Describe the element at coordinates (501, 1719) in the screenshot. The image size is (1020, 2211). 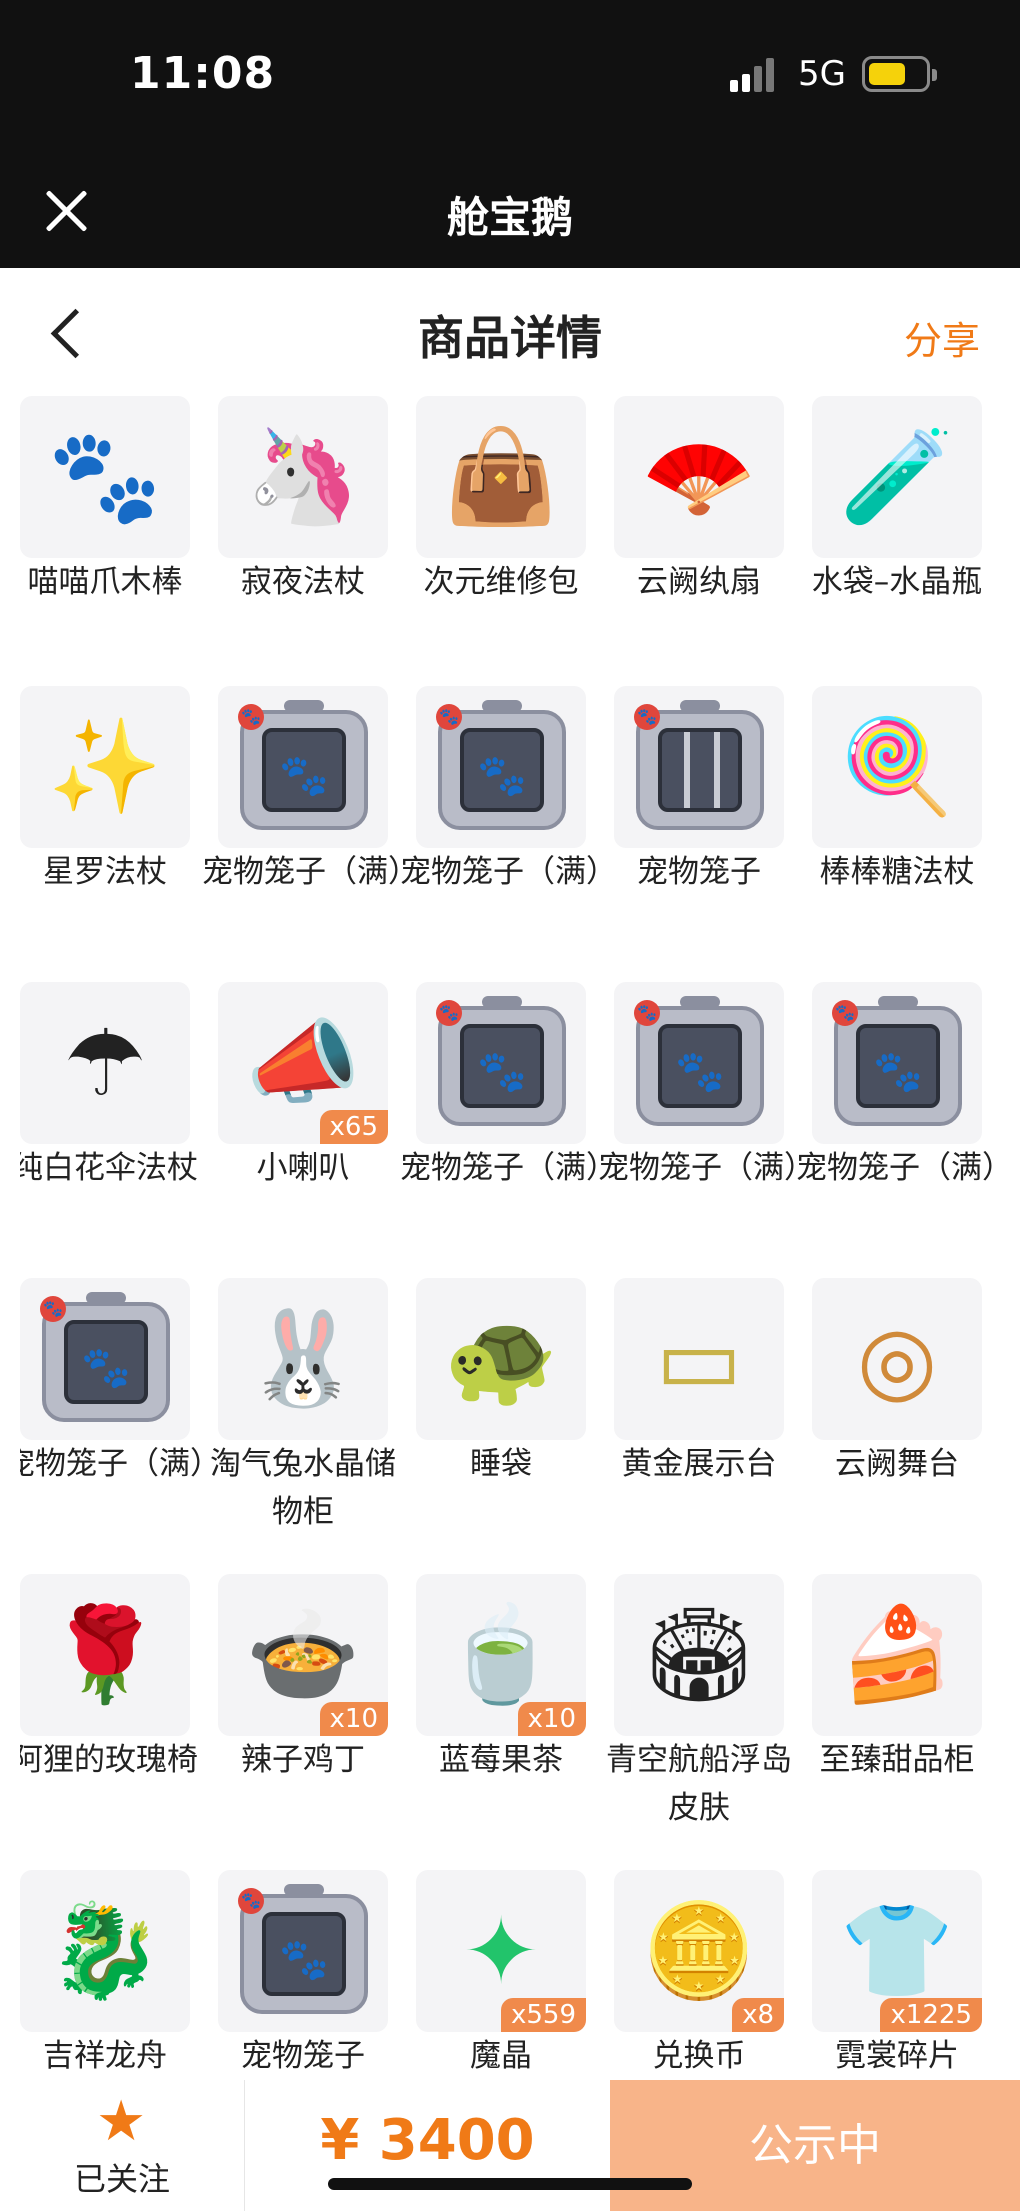
I see `grid-item: 🍵 x10 蓝莓果茶` at that location.